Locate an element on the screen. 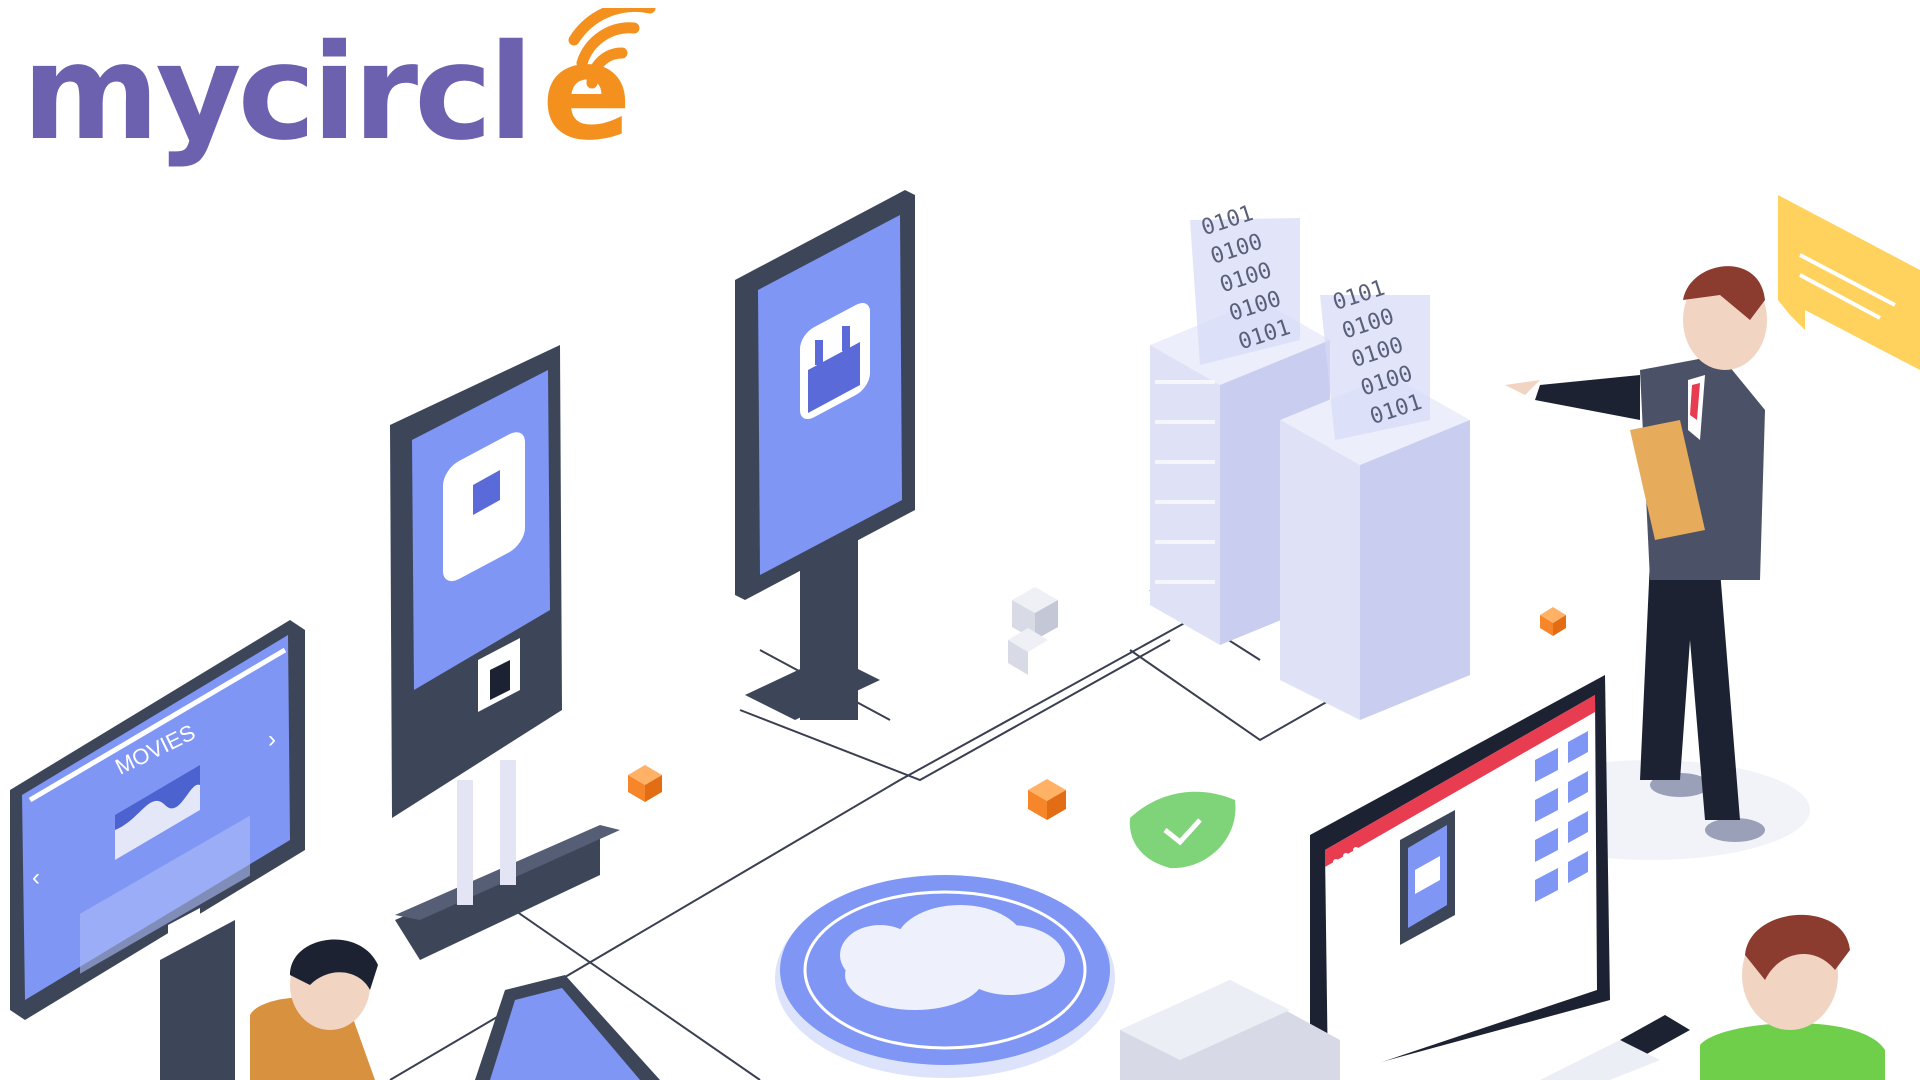  security-shield-icon is located at coordinates (1182, 830).